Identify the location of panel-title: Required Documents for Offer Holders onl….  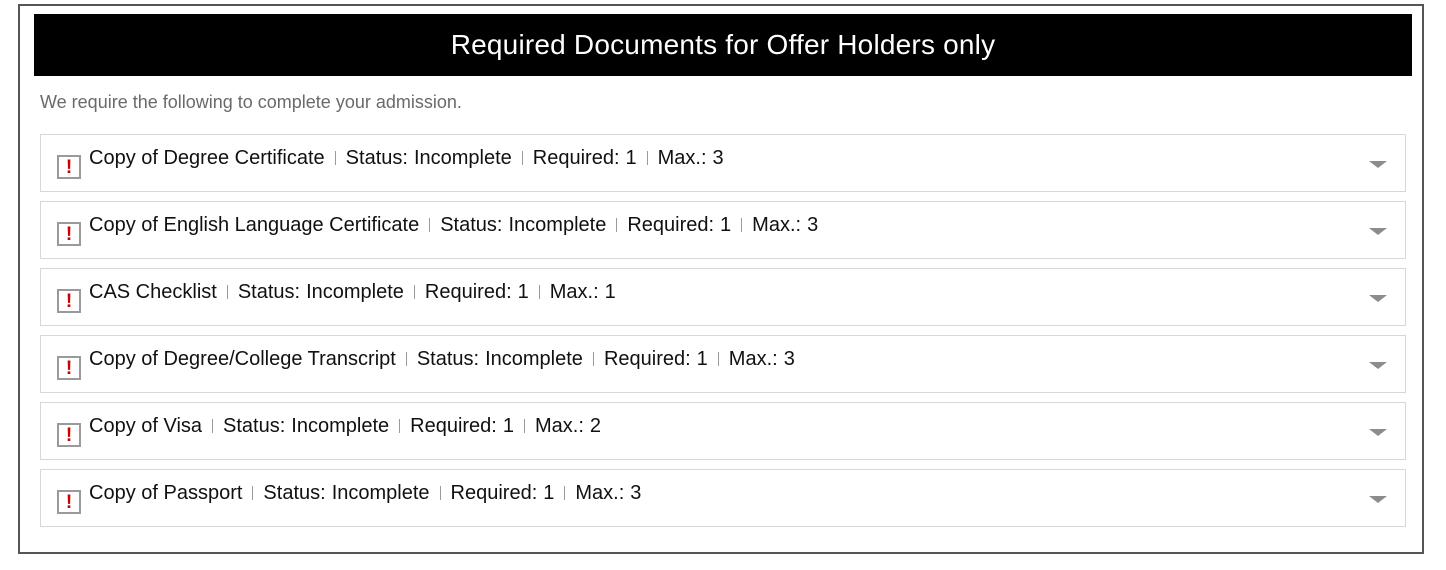
(723, 44).